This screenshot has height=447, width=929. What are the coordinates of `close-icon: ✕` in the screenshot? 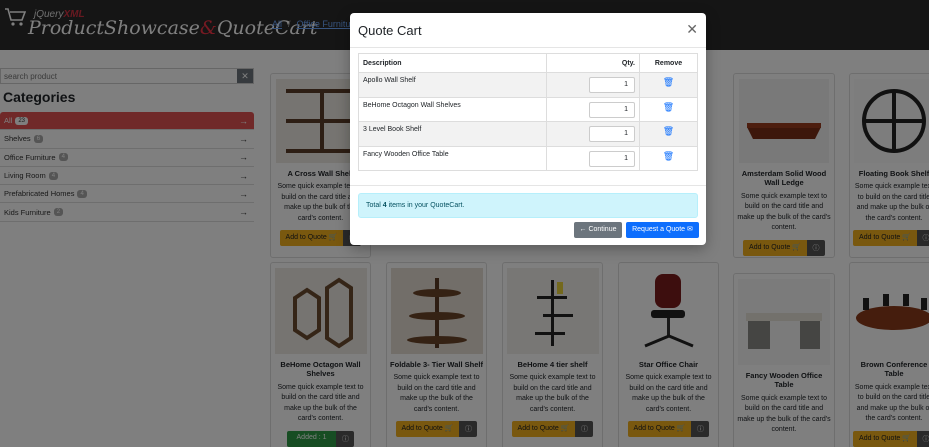 It's located at (692, 29).